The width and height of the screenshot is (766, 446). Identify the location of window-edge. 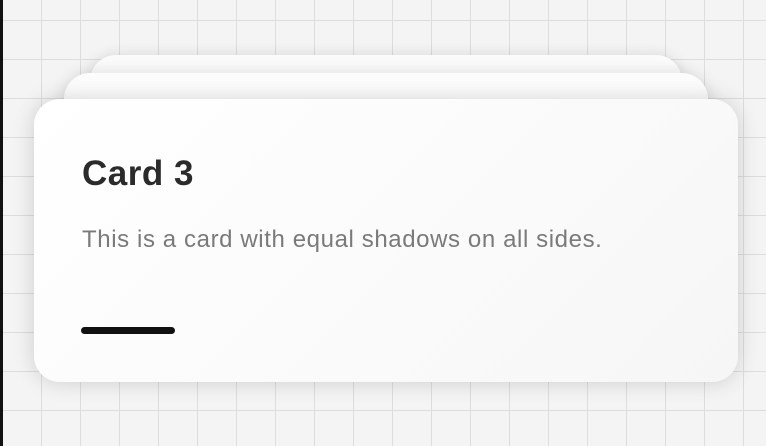
(1, 223).